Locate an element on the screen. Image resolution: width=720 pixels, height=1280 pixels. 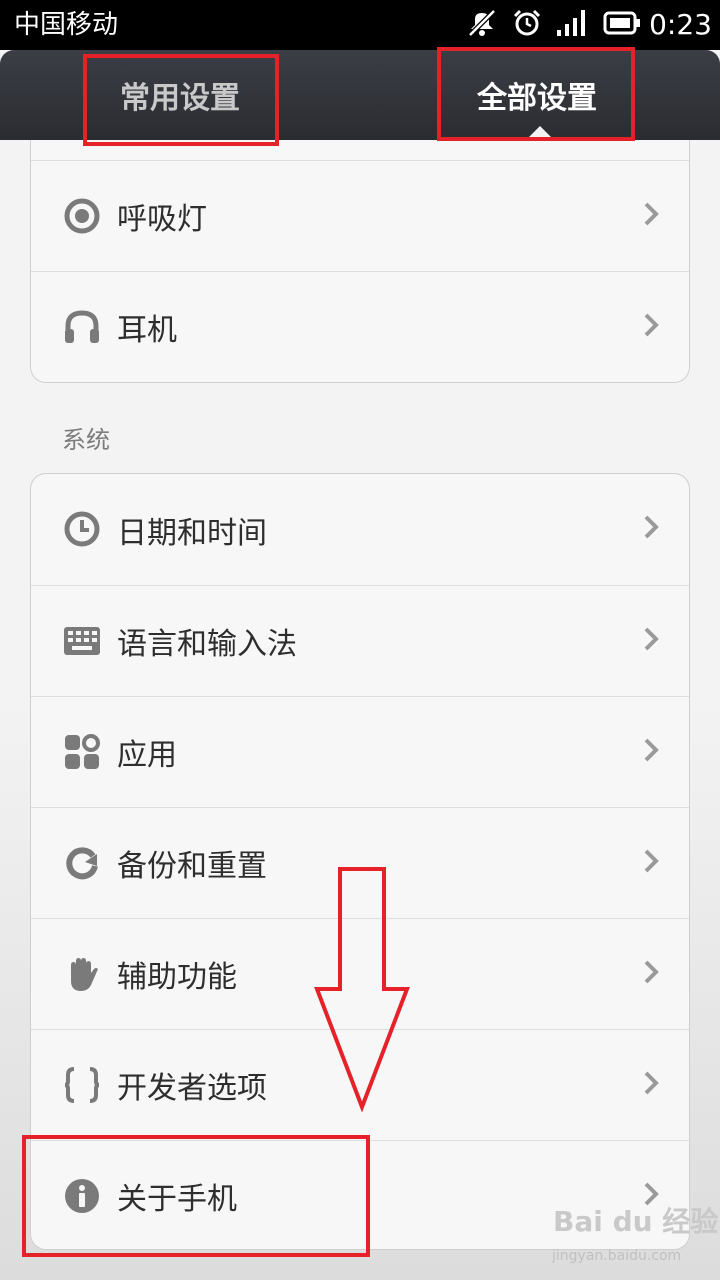
settings-item-label: 开发者选项 is located at coordinates (192, 1088).